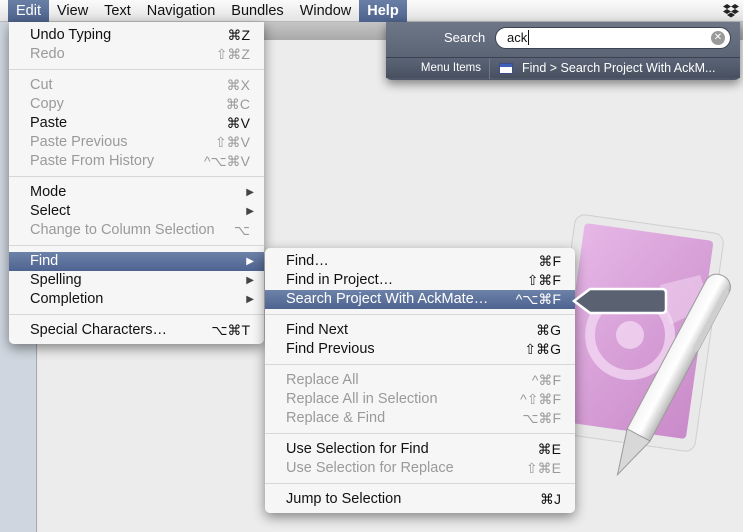 This screenshot has height=532, width=743. What do you see at coordinates (420, 261) in the screenshot?
I see `menu-item-find-ellipsis: Find… ⌘F` at bounding box center [420, 261].